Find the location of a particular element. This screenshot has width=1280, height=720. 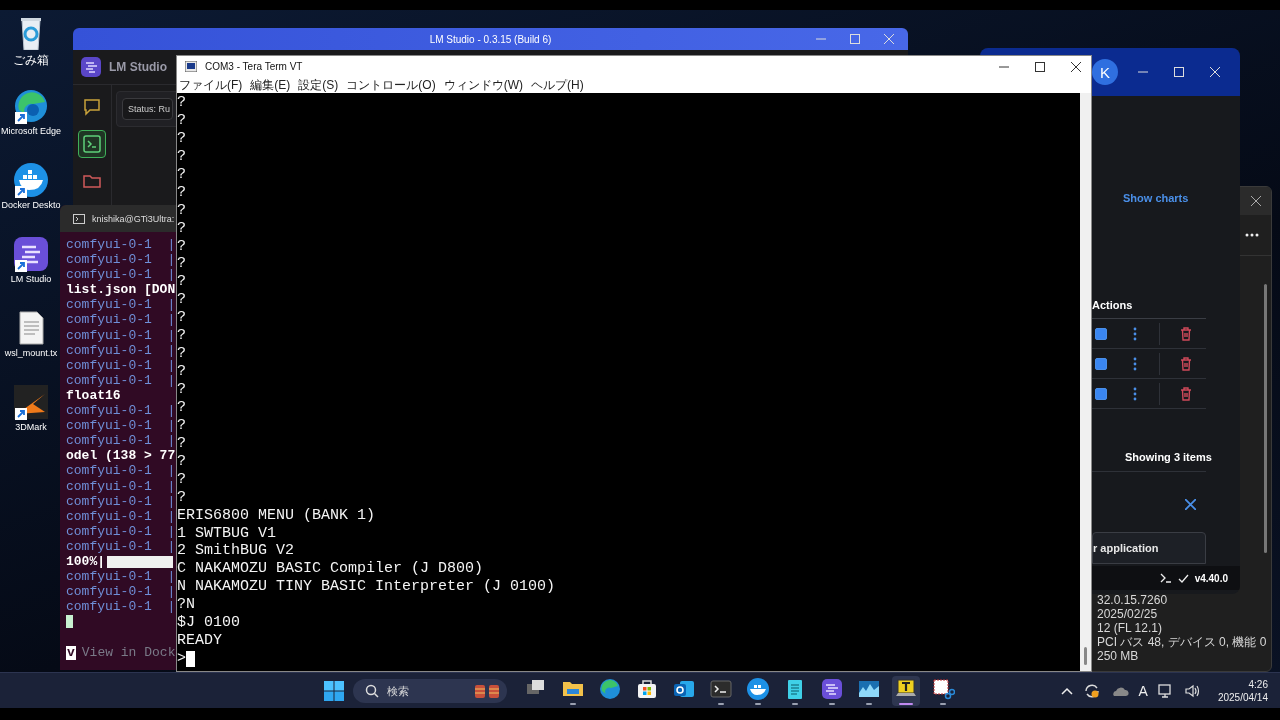

property-value: PCI バス 48, デバイス 0, 機能 0 is located at coordinates (1182, 642).